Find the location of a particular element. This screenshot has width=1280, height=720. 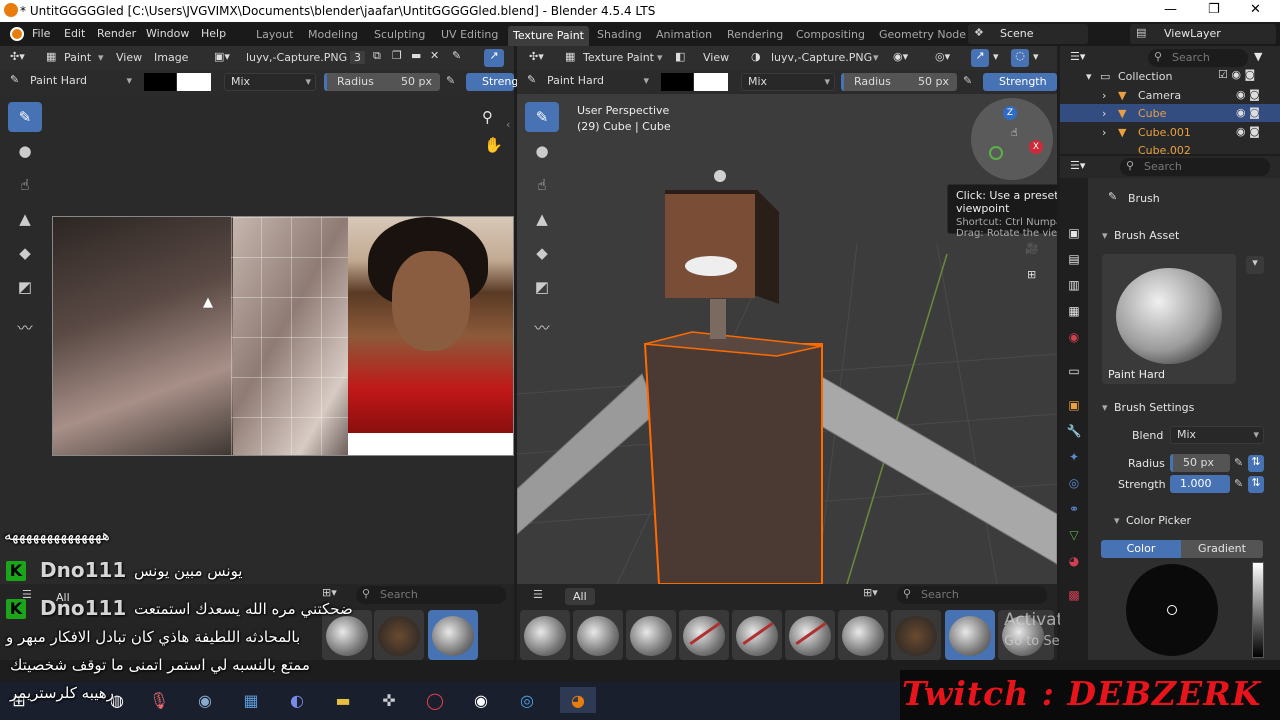

world-tab-icon: ▭ is located at coordinates (1074, 373).